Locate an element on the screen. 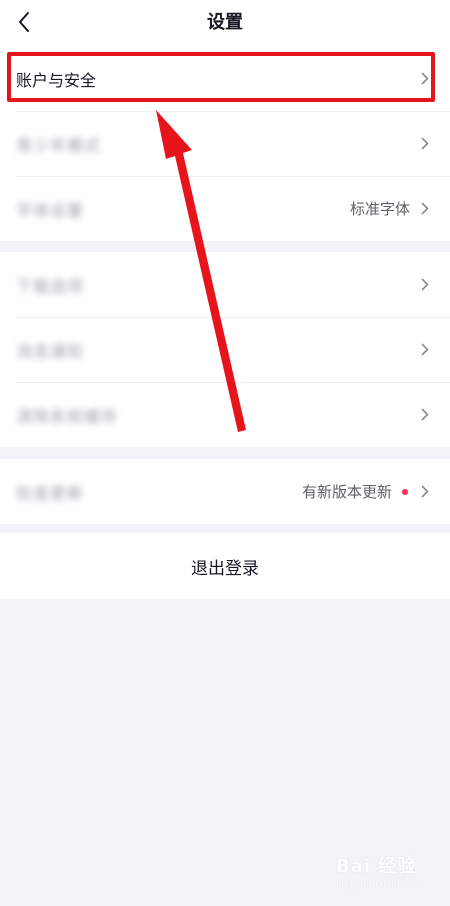 Image resolution: width=450 pixels, height=906 pixels. page-title: 设置 is located at coordinates (225, 22).